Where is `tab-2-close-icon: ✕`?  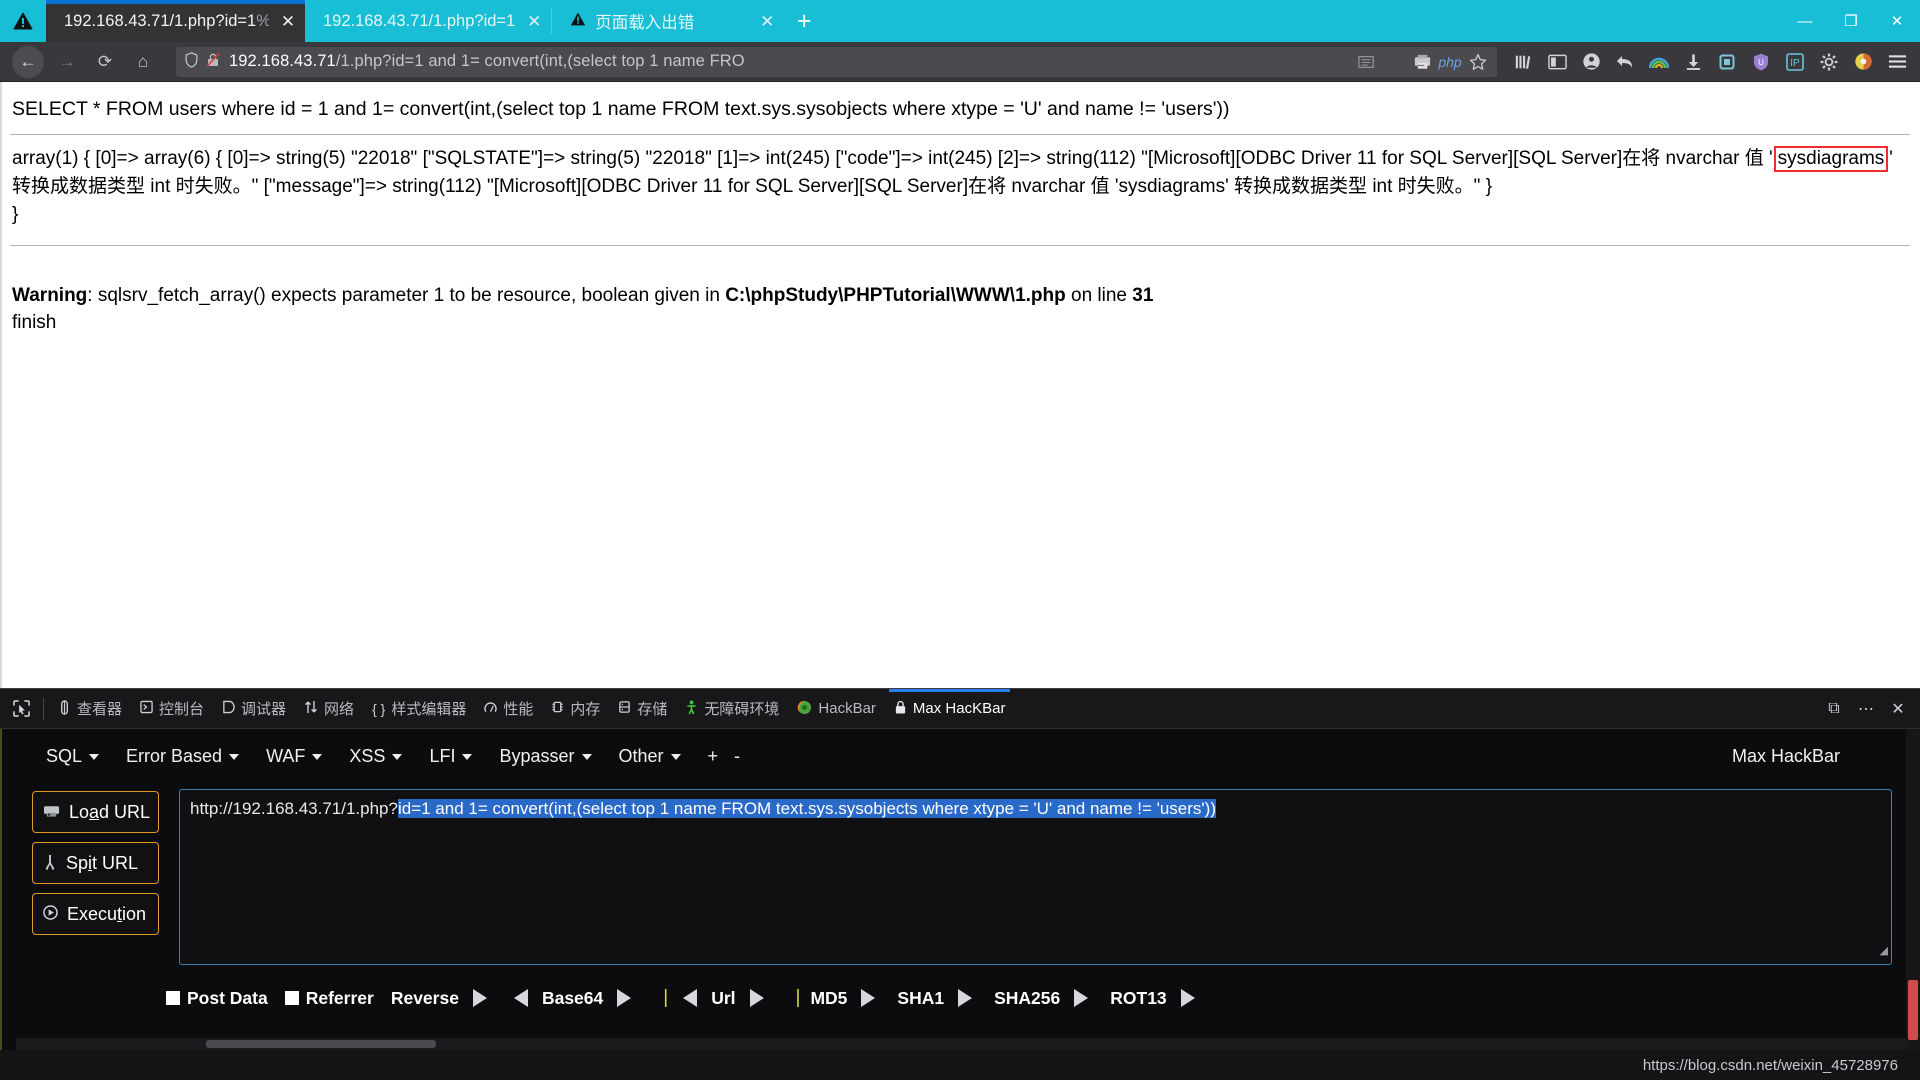
tab-2-close-icon: ✕ is located at coordinates (534, 21).